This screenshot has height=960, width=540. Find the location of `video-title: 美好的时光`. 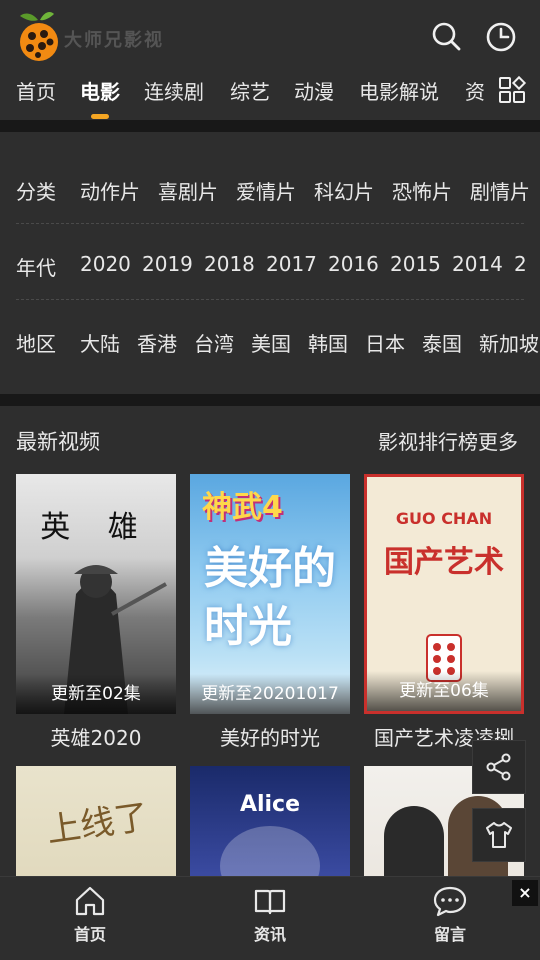

video-title: 美好的时光 is located at coordinates (270, 736).